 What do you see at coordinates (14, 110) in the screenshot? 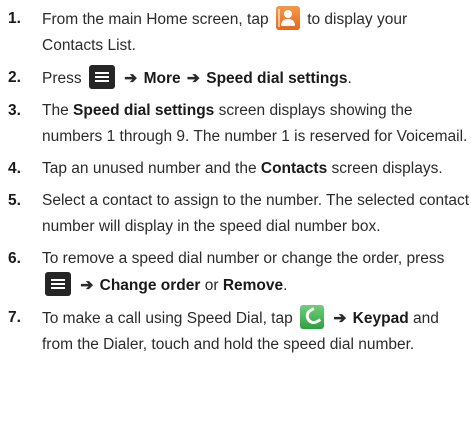
I see `step-number: 3.` at bounding box center [14, 110].